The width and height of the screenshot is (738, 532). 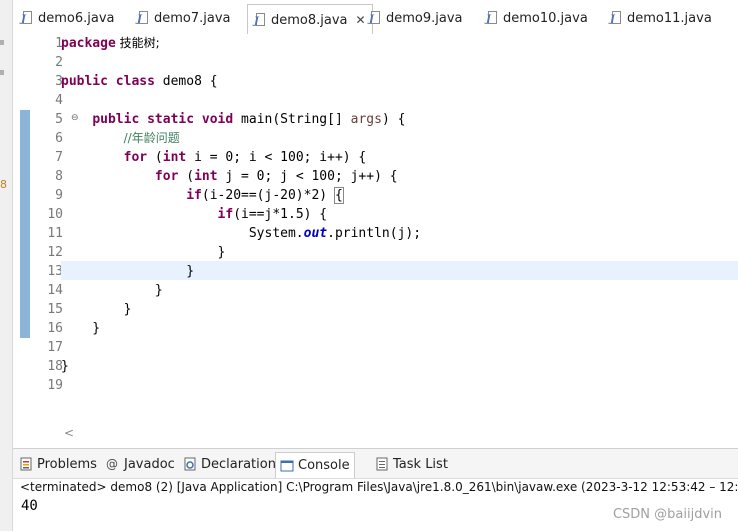 What do you see at coordinates (420, 464) in the screenshot?
I see `tab-label: Task List` at bounding box center [420, 464].